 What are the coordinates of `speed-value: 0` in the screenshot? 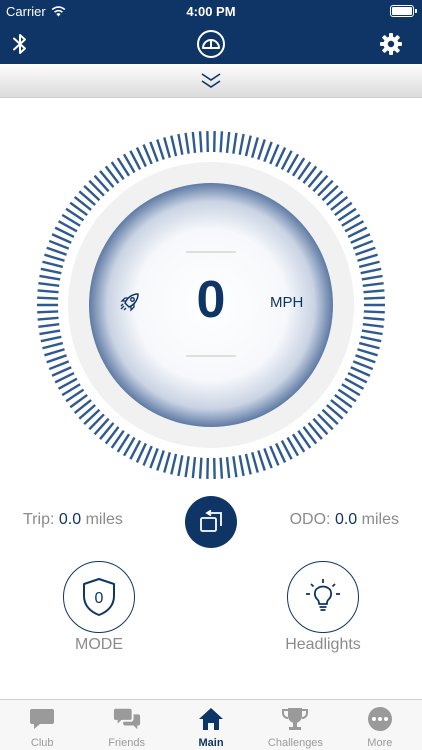 It's located at (211, 300).